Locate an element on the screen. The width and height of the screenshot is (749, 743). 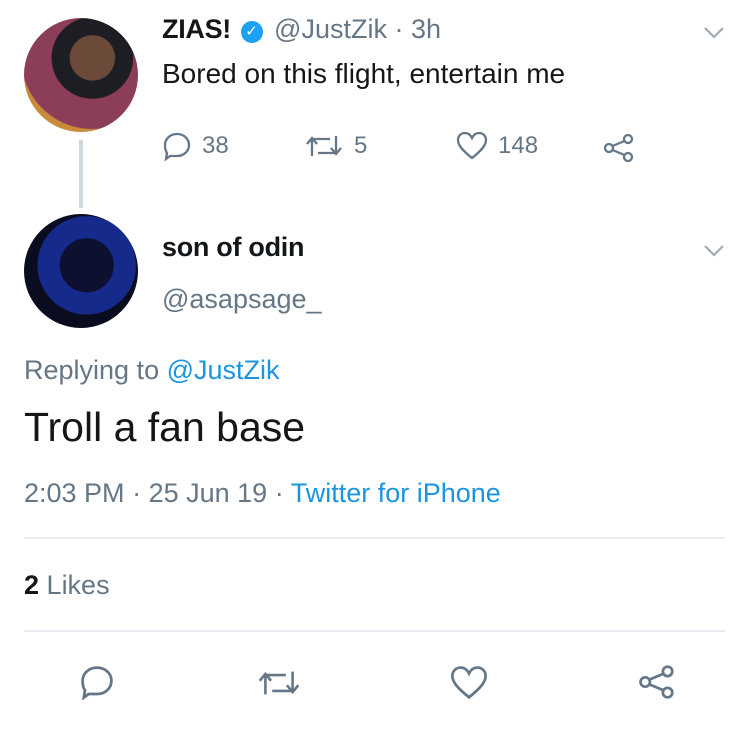
tweet2-likes-summary: 2 Likes is located at coordinates (67, 585).